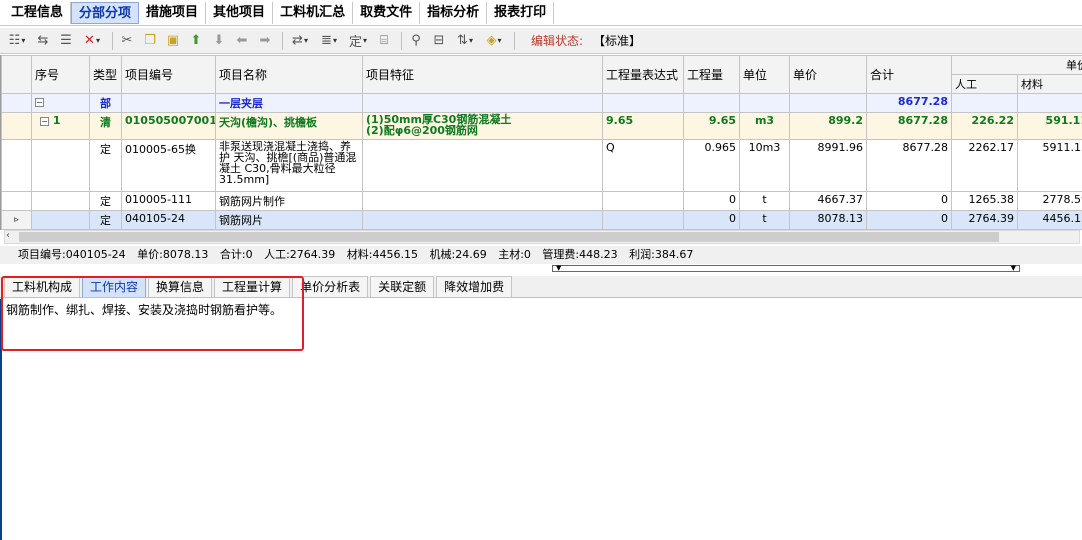  I want to click on col-expr: 工程量表达式, so click(643, 74).